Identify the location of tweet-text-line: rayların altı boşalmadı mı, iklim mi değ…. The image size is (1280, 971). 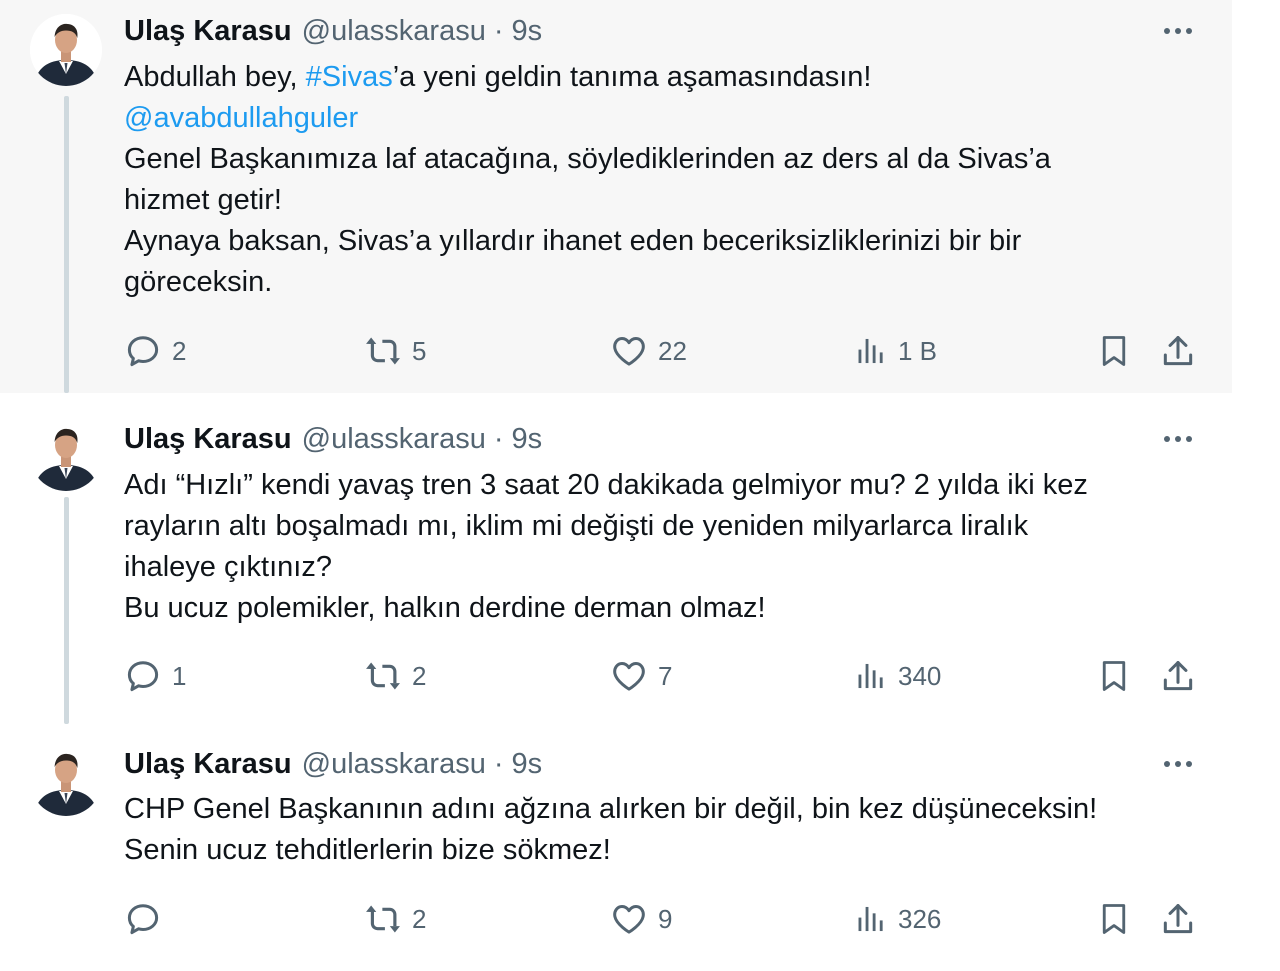
(576, 526).